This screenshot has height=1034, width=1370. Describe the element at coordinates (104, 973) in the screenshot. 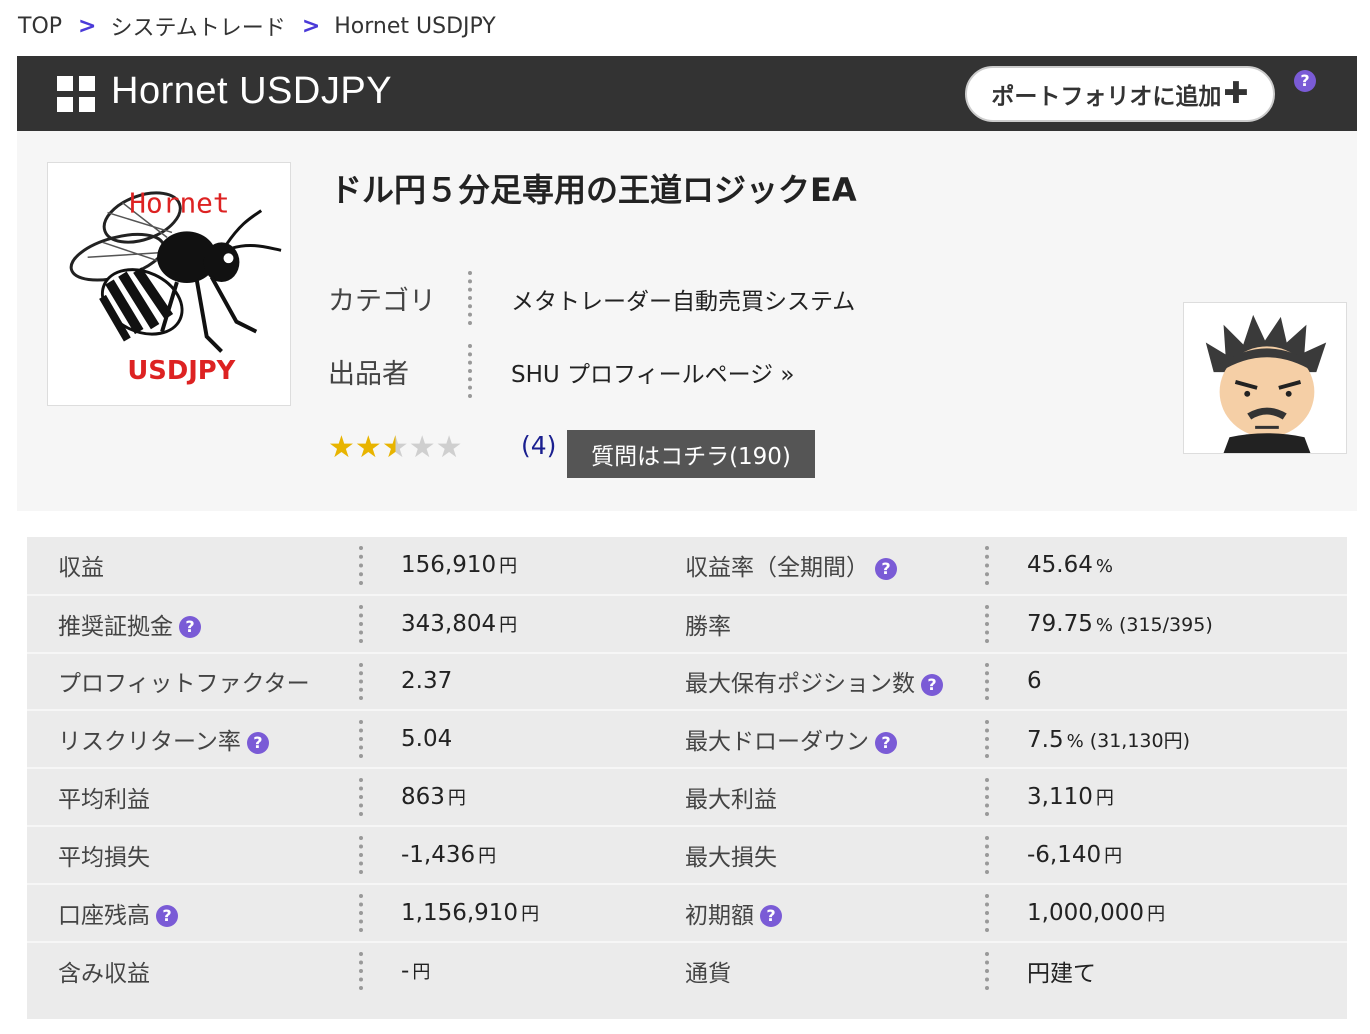

I see `stat-label: 含み収益` at that location.